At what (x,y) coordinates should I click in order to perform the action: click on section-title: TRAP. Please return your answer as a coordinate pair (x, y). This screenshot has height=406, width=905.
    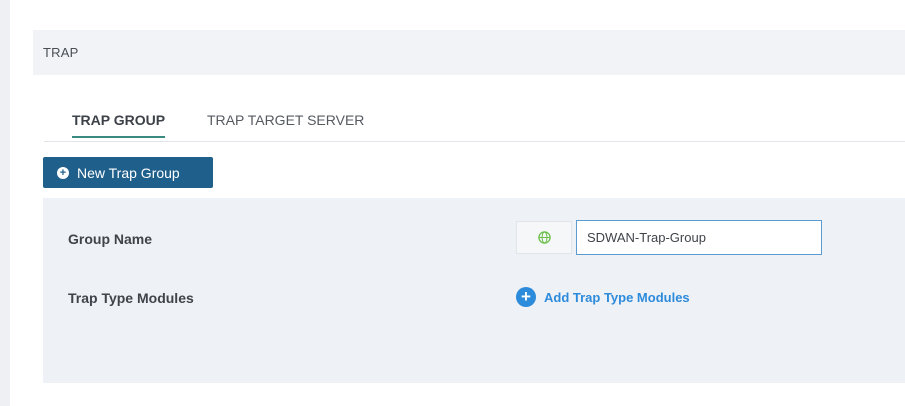
    Looking at the image, I should click on (61, 52).